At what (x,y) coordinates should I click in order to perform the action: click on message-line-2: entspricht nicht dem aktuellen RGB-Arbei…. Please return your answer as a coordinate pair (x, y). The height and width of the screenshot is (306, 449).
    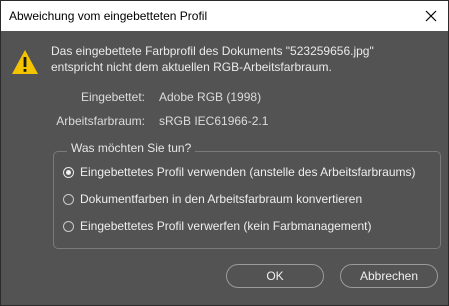
    Looking at the image, I should click on (191, 67).